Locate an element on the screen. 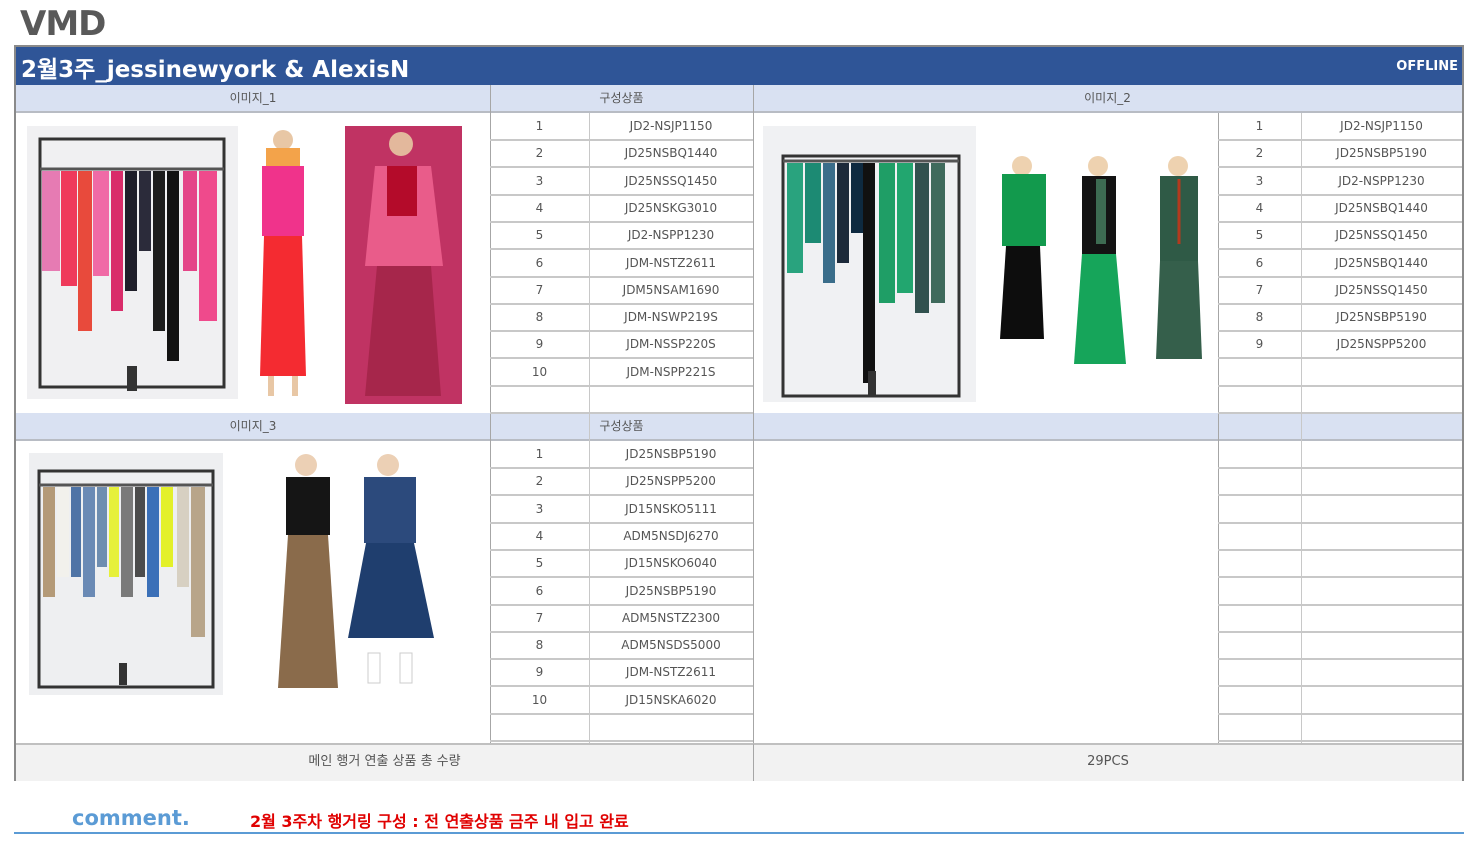 Image resolution: width=1483 pixels, height=846 pixels. model-photo-1a is located at coordinates (283, 265).